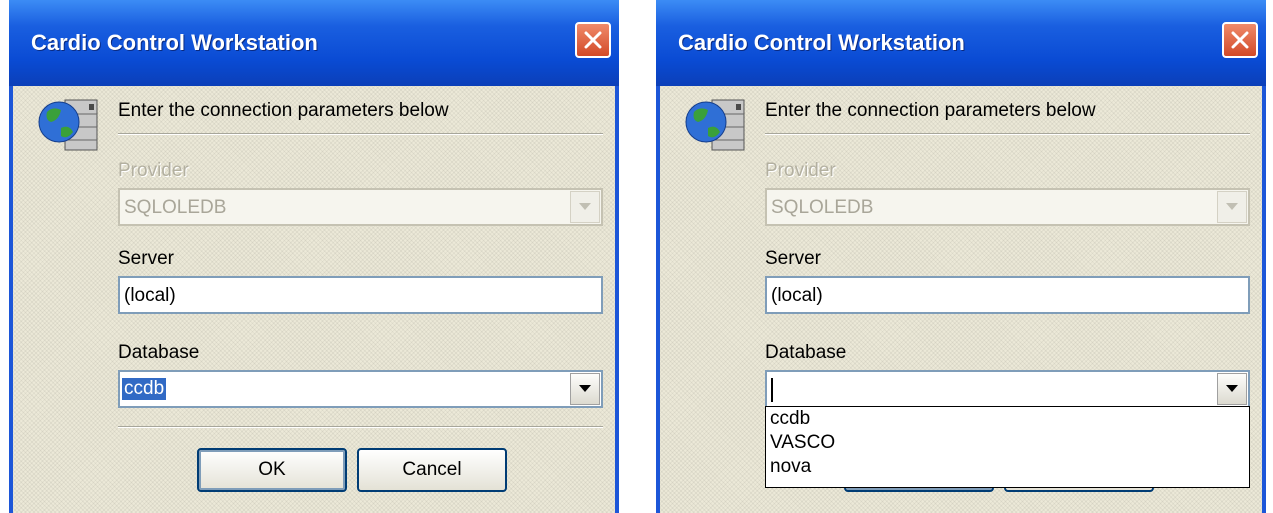 The height and width of the screenshot is (513, 1273). Describe the element at coordinates (1007, 419) in the screenshot. I see `dropdown-option-ccdb: ccdb` at that location.